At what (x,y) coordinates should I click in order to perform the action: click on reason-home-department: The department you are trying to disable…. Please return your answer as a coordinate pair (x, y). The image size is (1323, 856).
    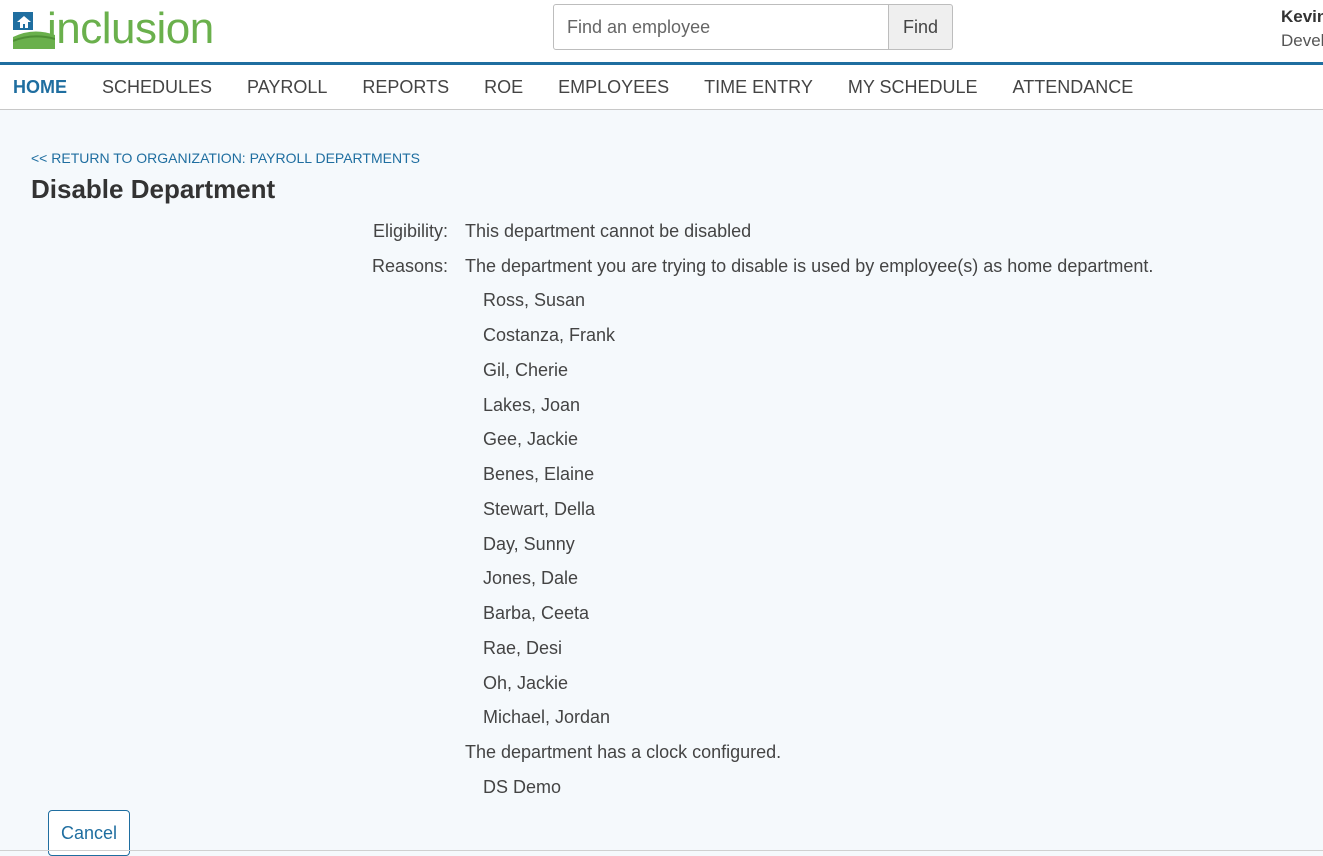
    Looking at the image, I should click on (809, 266).